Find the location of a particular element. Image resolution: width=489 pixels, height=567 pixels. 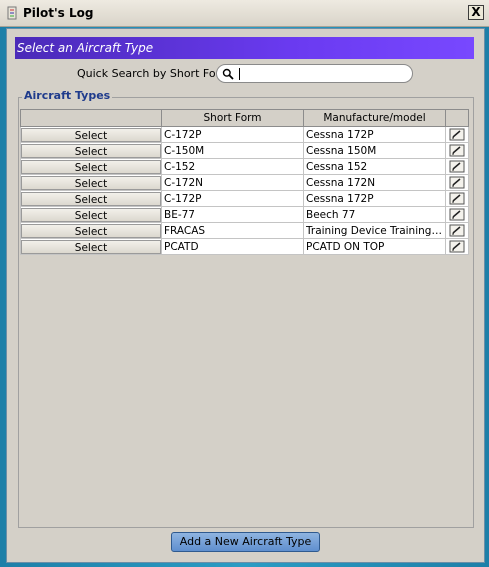

table-row: Select BE-77 Beech 77 is located at coordinates (244, 214).